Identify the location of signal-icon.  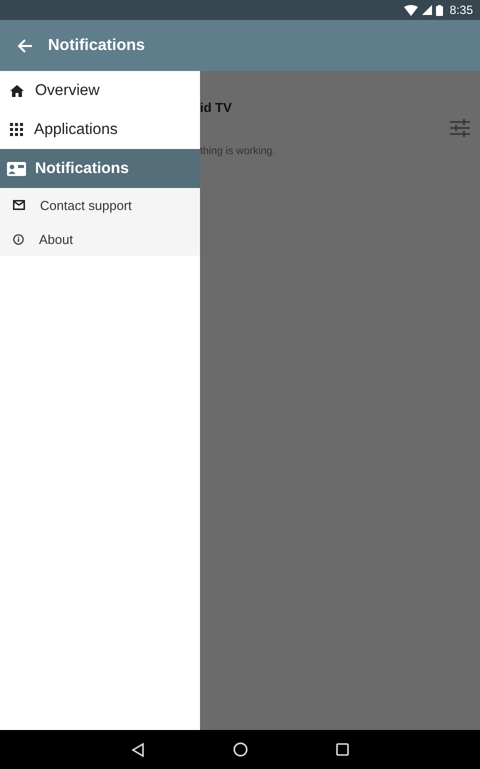
(427, 10).